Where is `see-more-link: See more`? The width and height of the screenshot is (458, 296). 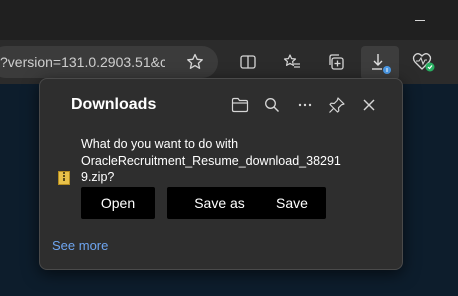
see-more-link: See more is located at coordinates (80, 245).